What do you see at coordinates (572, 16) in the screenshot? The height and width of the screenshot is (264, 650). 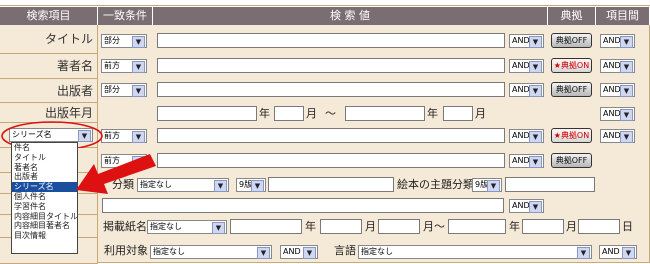 I see `header-typo: 典拠` at bounding box center [572, 16].